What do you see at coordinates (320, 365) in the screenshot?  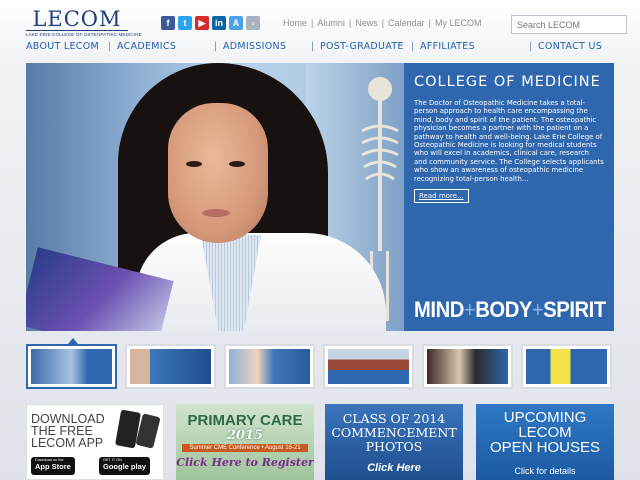 I see `carousel-thumbnails` at bounding box center [320, 365].